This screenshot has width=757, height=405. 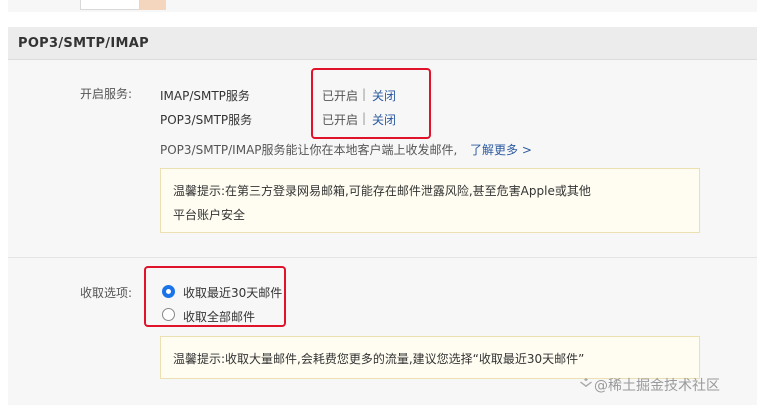 I want to click on learn-more-link: 了解更多 >, so click(x=501, y=149).